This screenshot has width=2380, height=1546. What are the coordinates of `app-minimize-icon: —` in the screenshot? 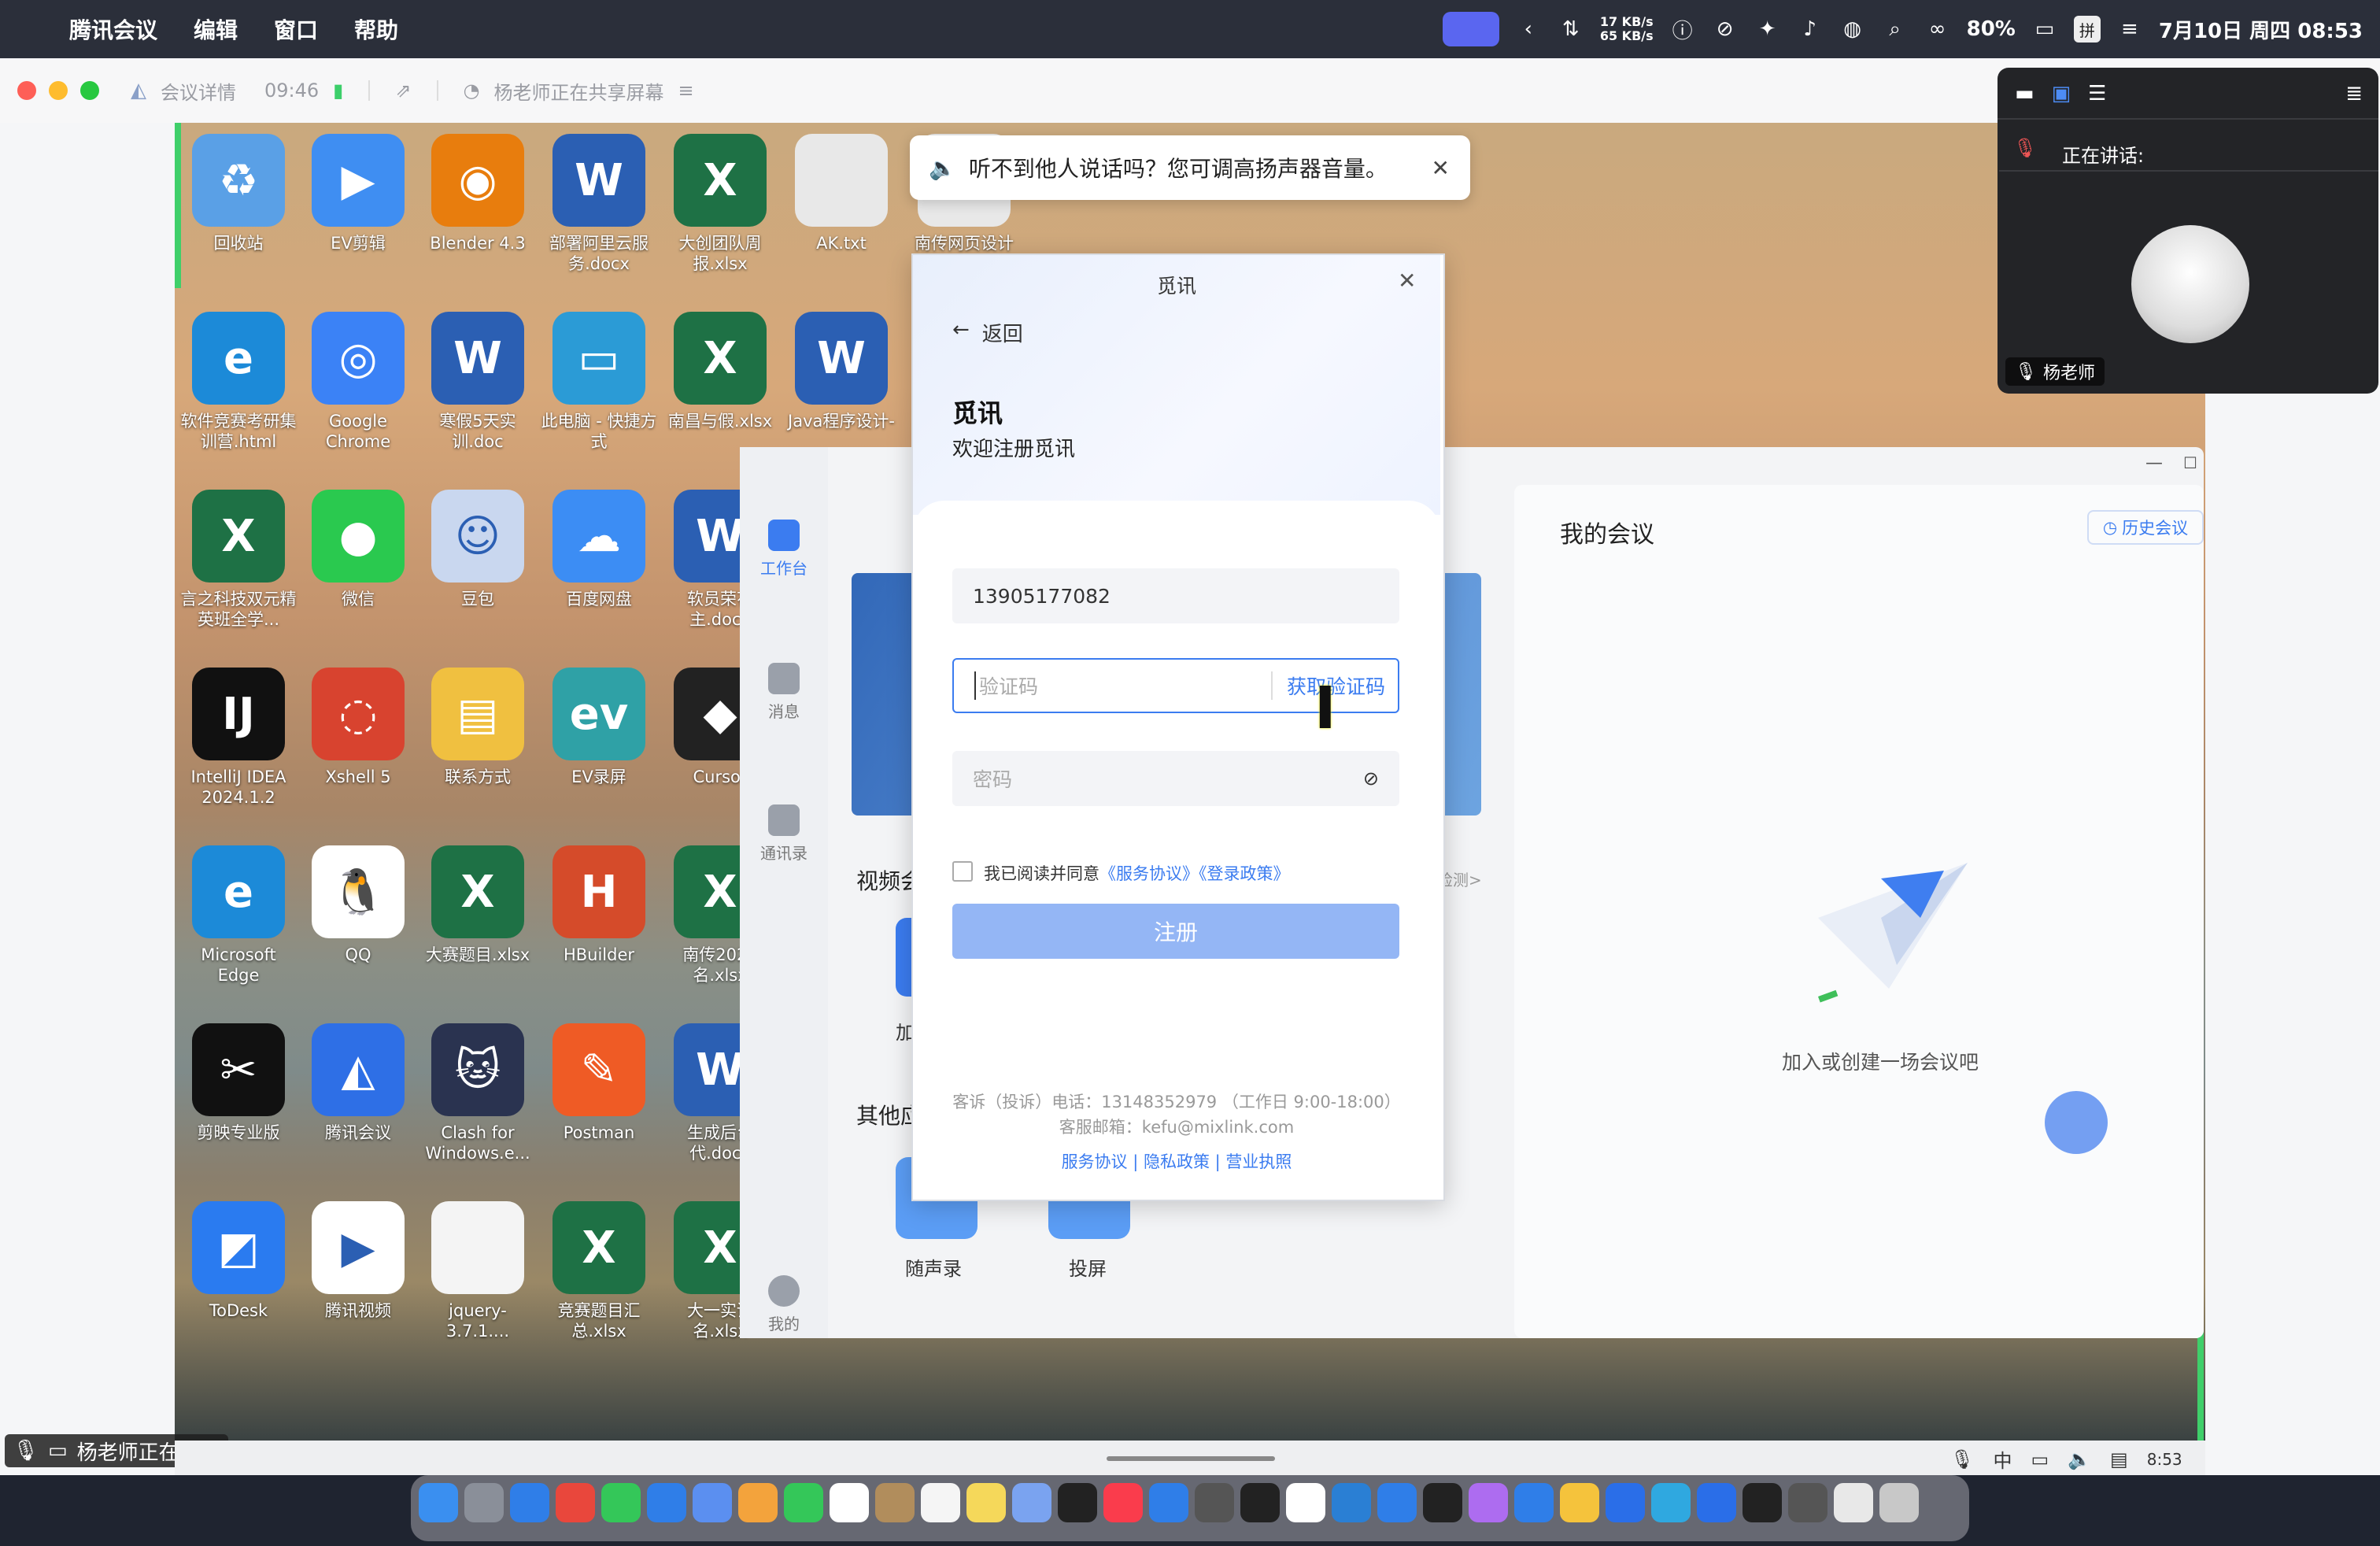 It's located at (2154, 463).